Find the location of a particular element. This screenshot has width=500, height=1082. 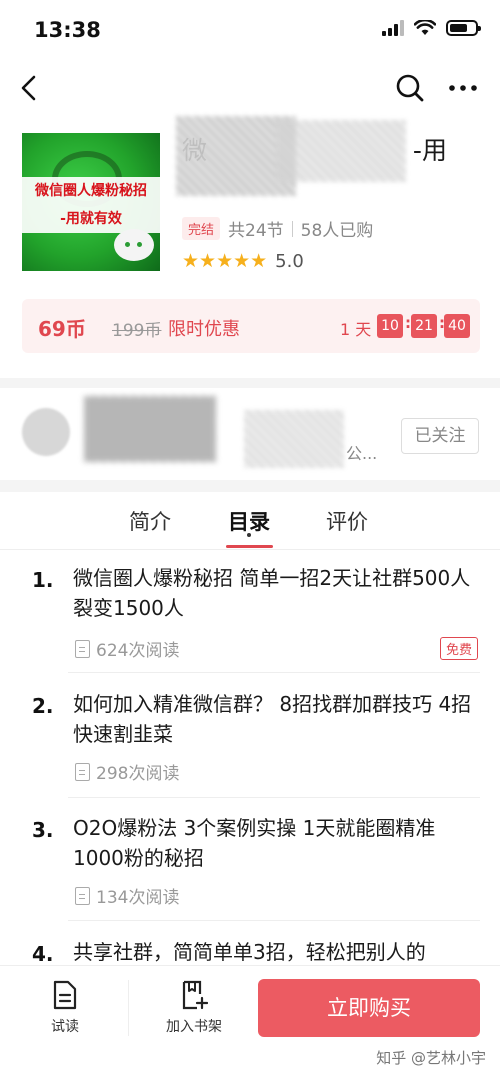

chapter-title: 微信圈人爆粉秘招 简单一招2天让社群500人裂变1500人 is located at coordinates (272, 593).